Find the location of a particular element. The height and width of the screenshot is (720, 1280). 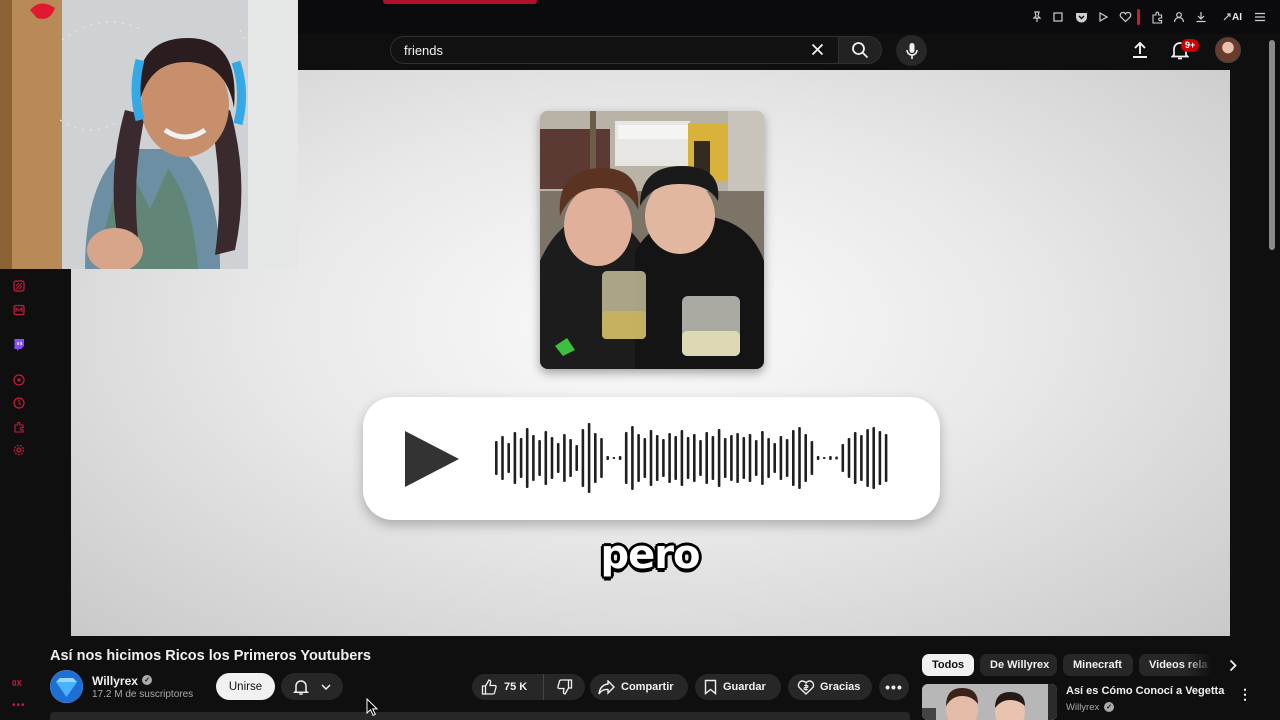

heart-icon is located at coordinates (1125, 17).